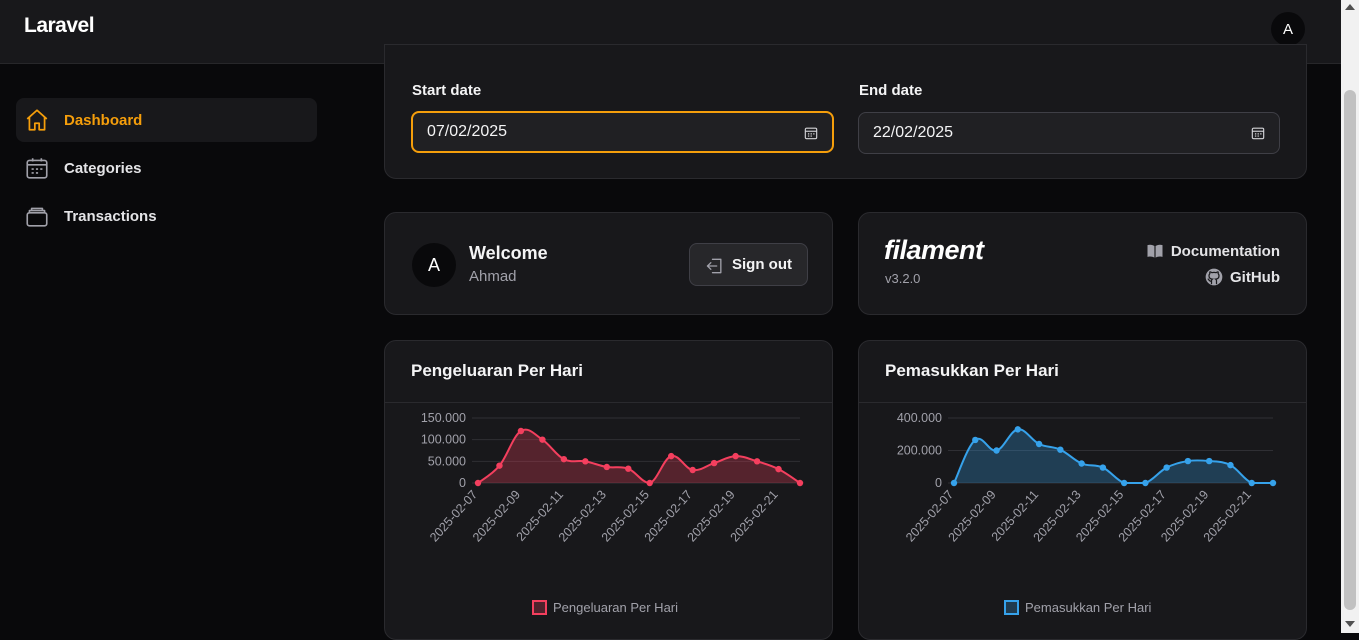 The height and width of the screenshot is (640, 1359). What do you see at coordinates (110, 216) in the screenshot?
I see `sidebar-item-label: Transactions` at bounding box center [110, 216].